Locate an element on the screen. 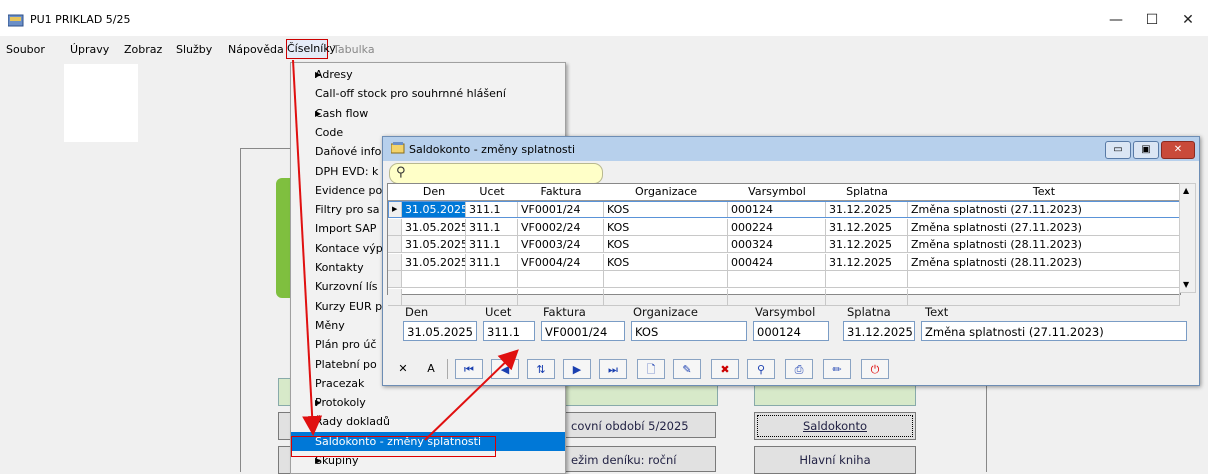 The height and width of the screenshot is (474, 1208). column-header: Organizace is located at coordinates (666, 192).